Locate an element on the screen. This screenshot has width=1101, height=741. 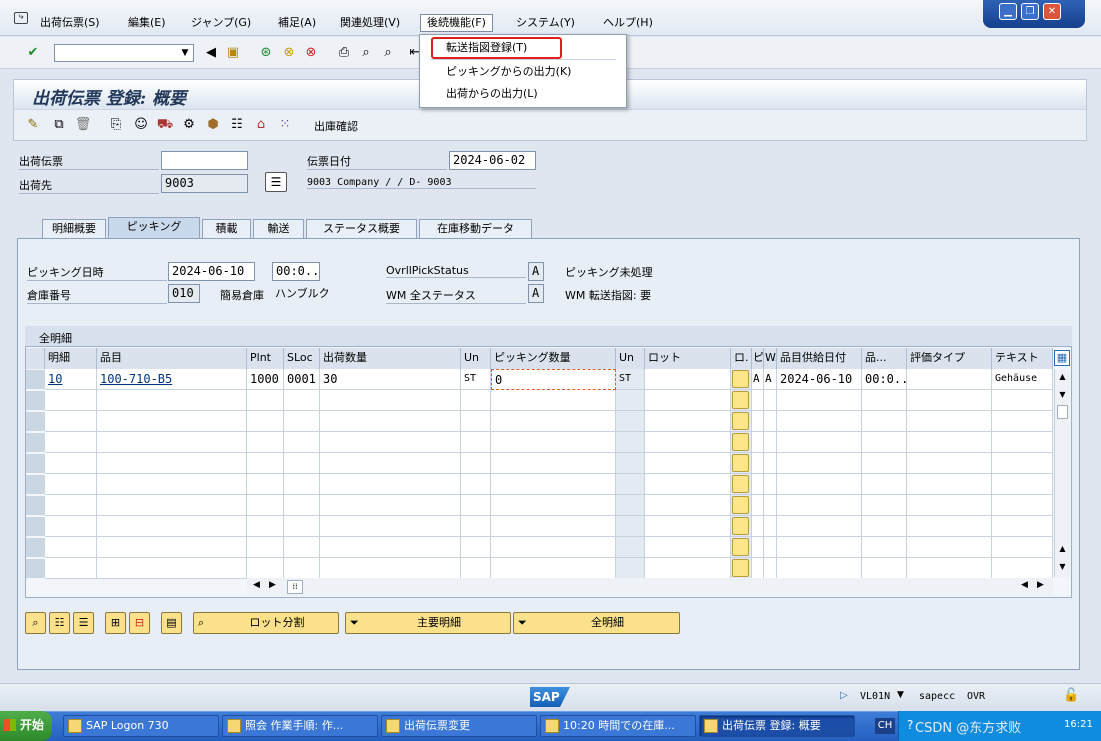
document-date-field: 2024-06-02 is located at coordinates (492, 160).